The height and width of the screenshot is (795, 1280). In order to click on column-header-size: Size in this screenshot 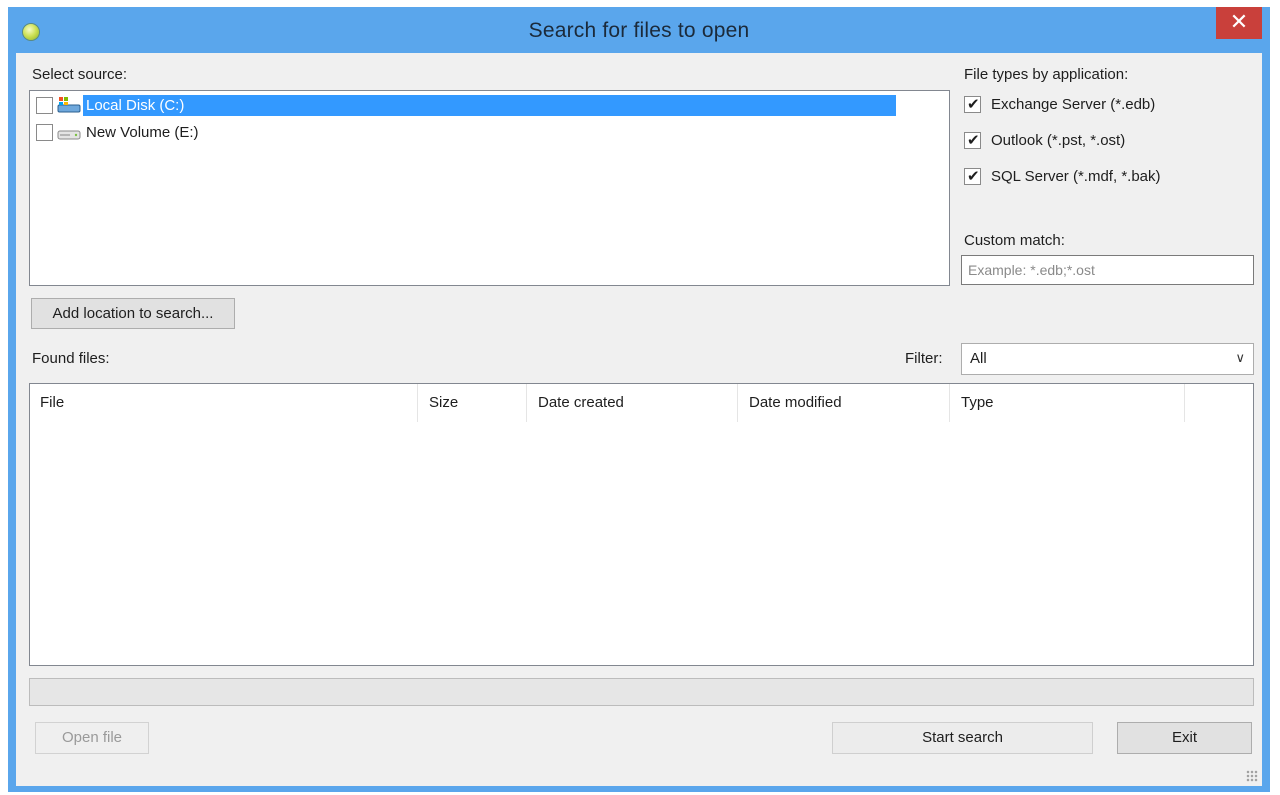, I will do `click(473, 403)`.